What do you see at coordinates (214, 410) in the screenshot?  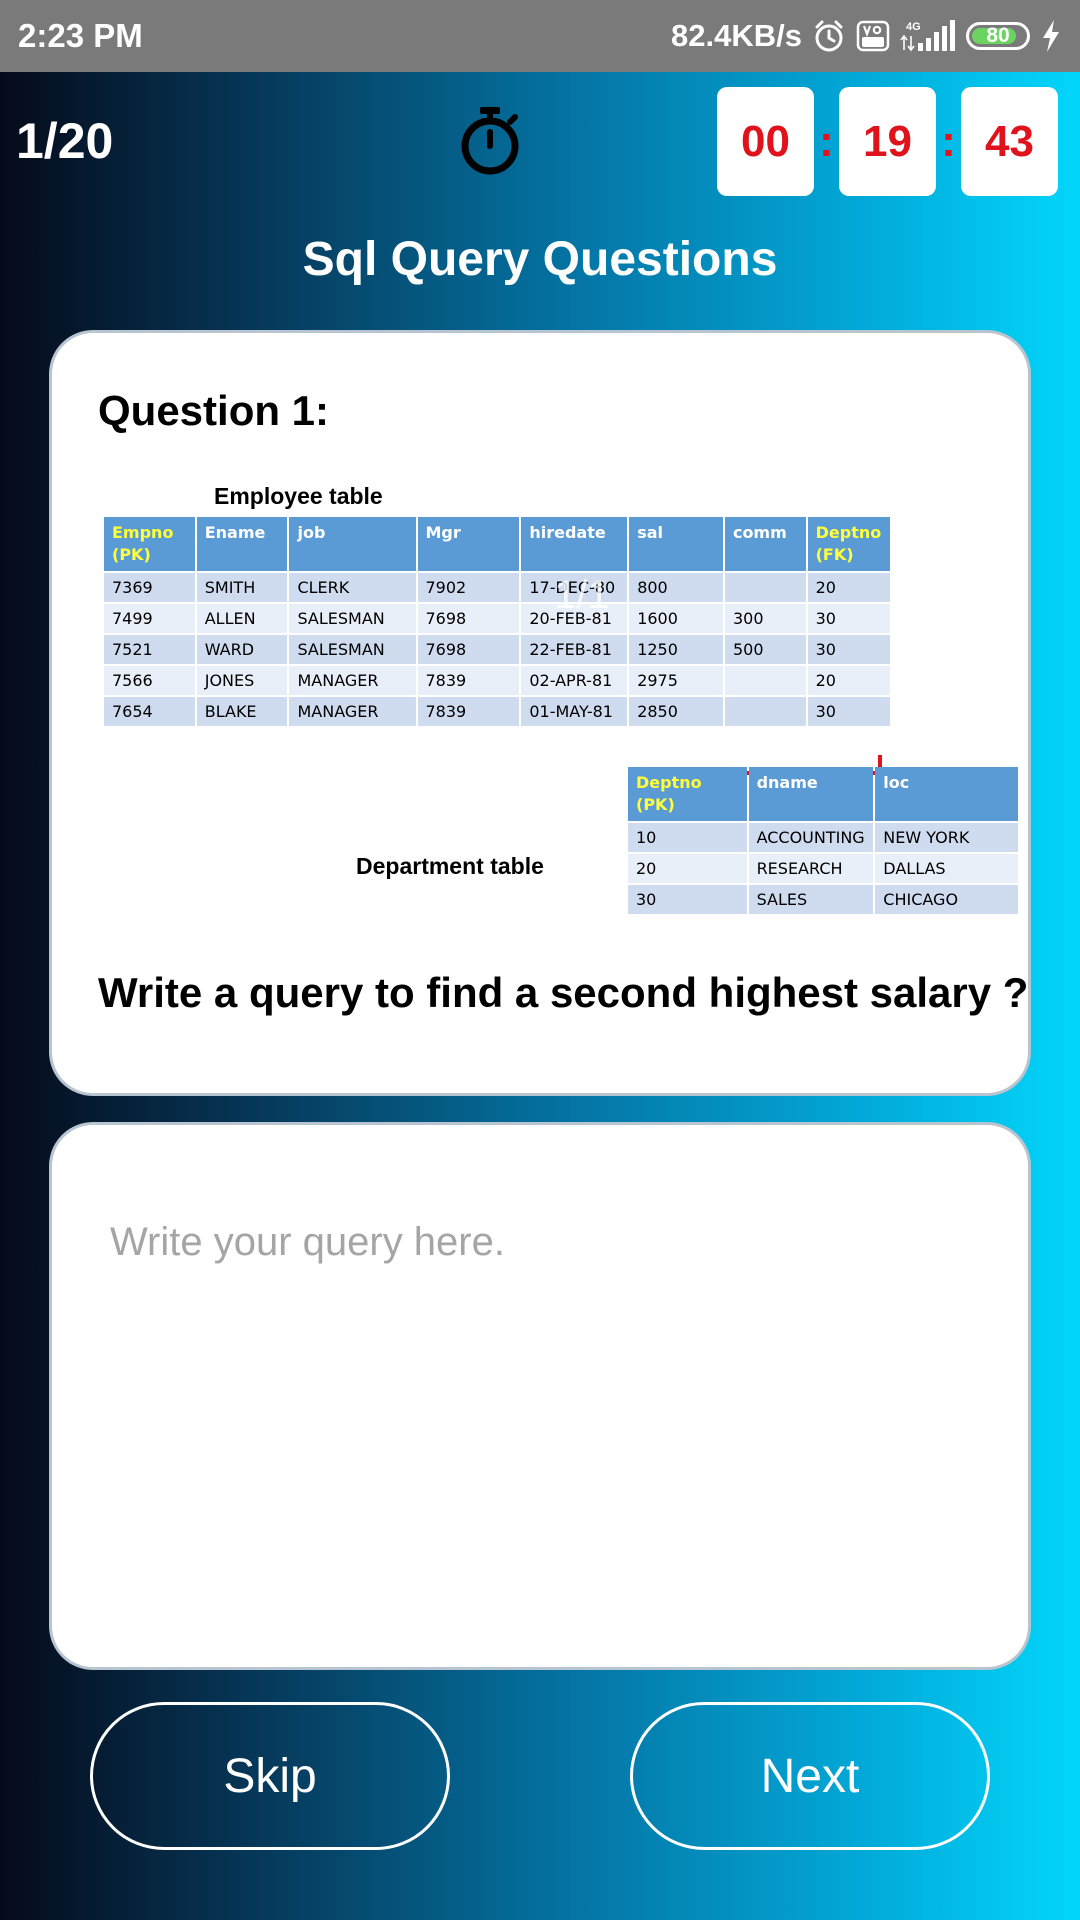 I see `question-label: Question 1:` at bounding box center [214, 410].